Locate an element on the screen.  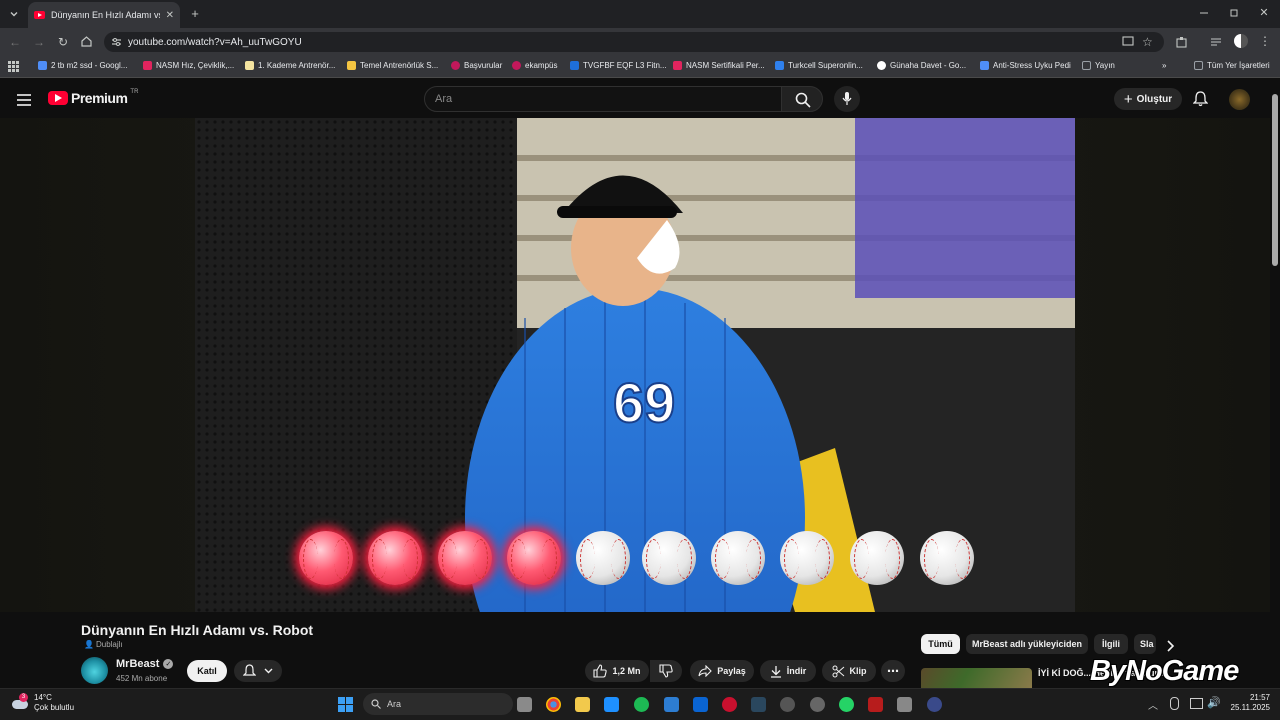
menu-icon is located at coordinates (24, 102).